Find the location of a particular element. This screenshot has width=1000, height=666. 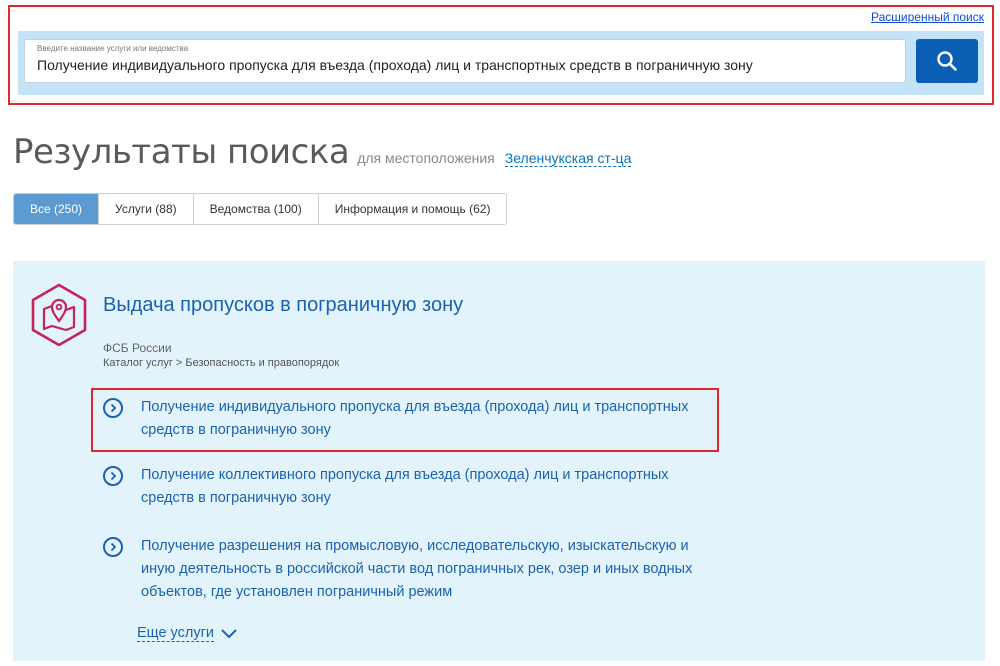

search-button is located at coordinates (947, 61).